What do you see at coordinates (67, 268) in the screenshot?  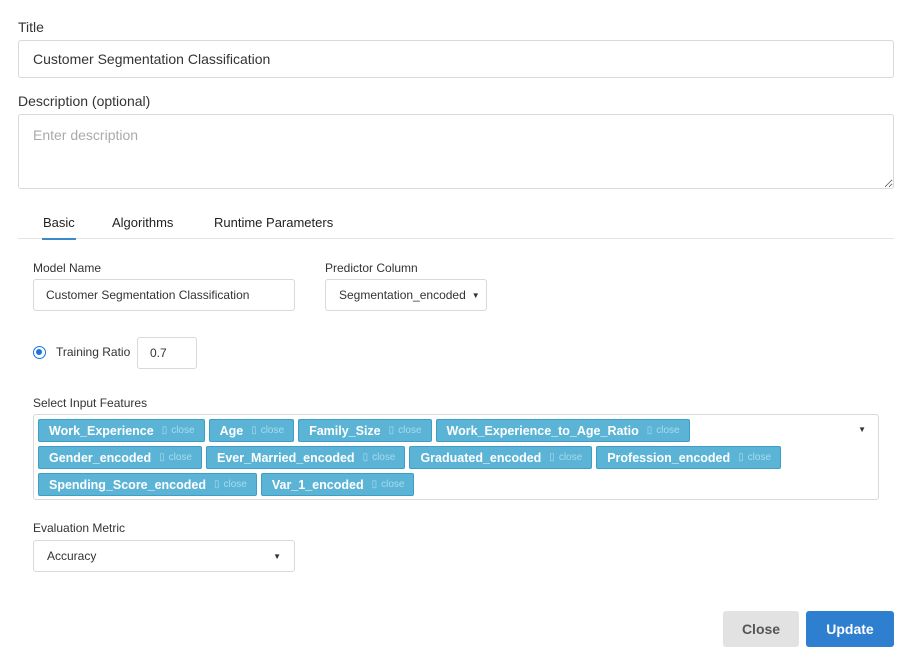 I see `model-name-label: Model Name` at bounding box center [67, 268].